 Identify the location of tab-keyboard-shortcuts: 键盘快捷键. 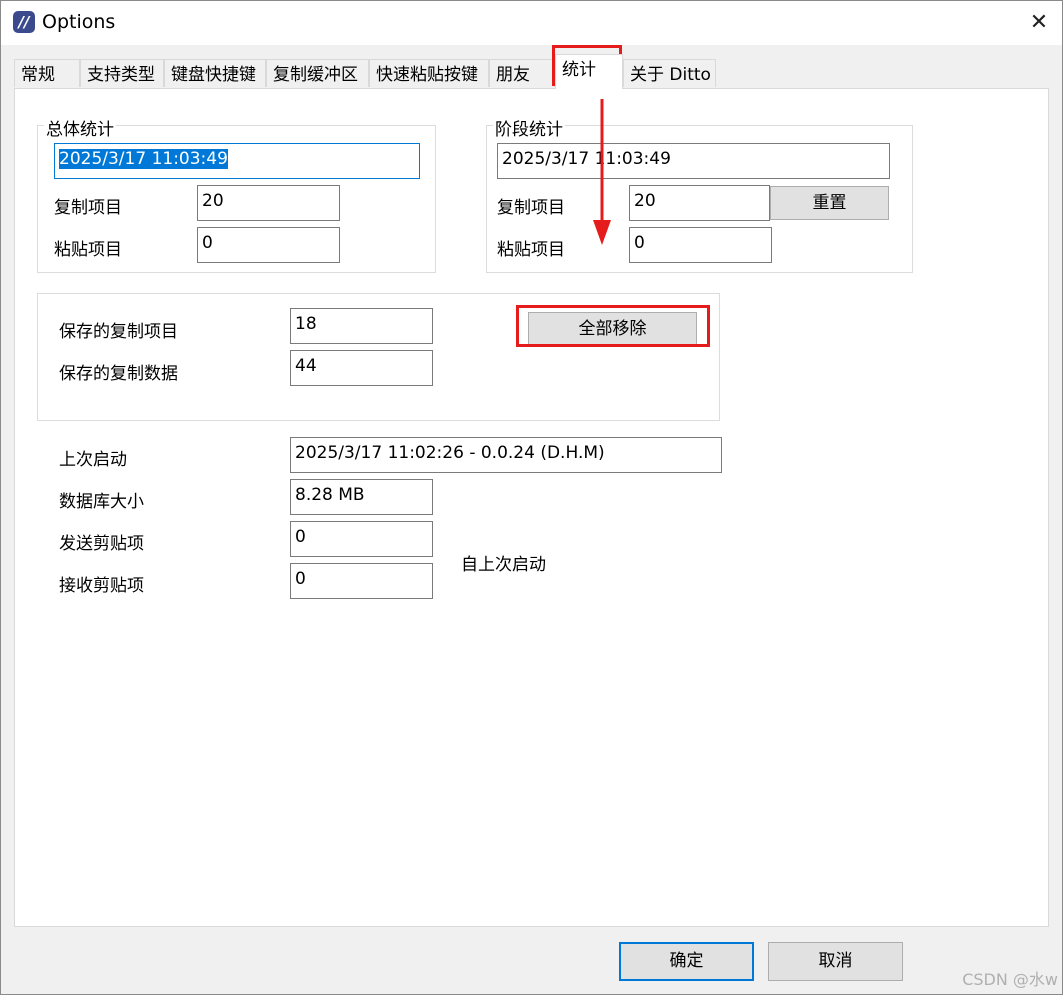
(215, 73).